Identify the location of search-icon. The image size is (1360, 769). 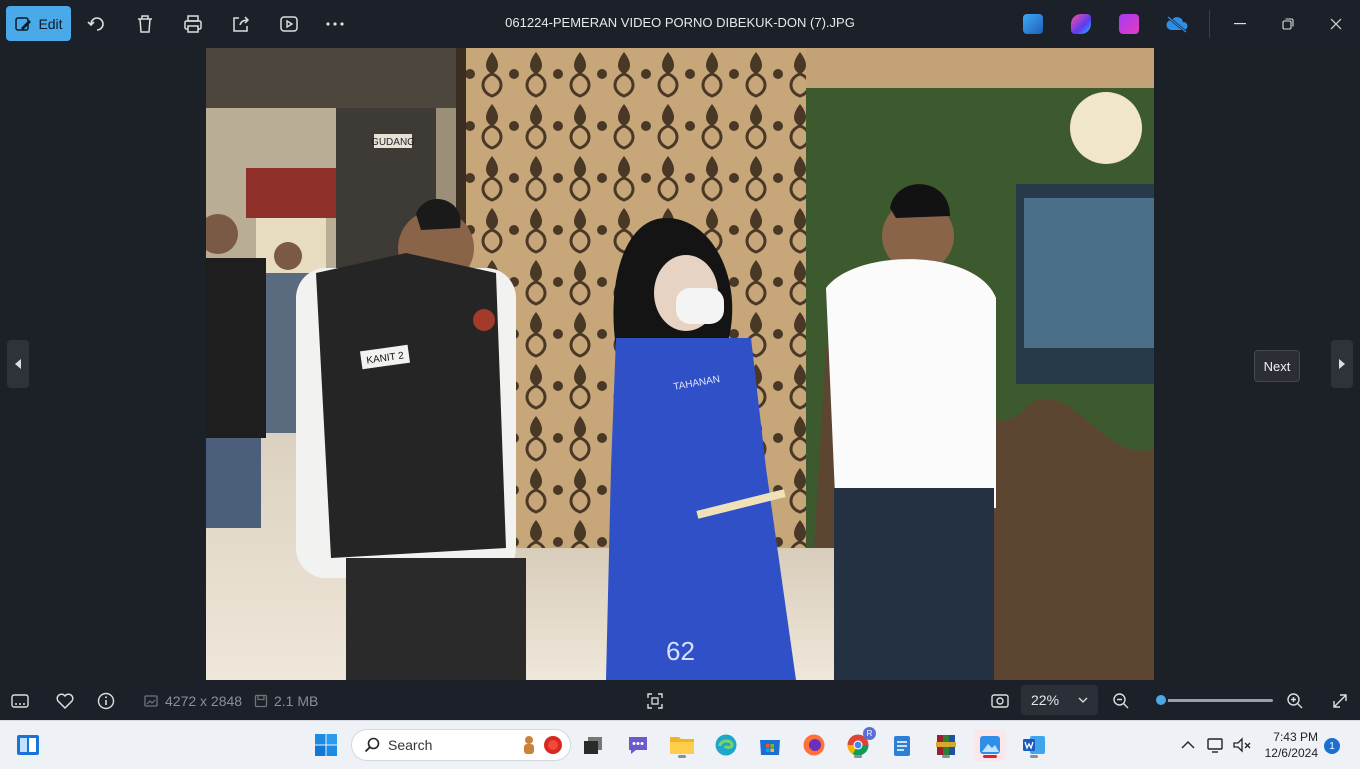
(372, 745).